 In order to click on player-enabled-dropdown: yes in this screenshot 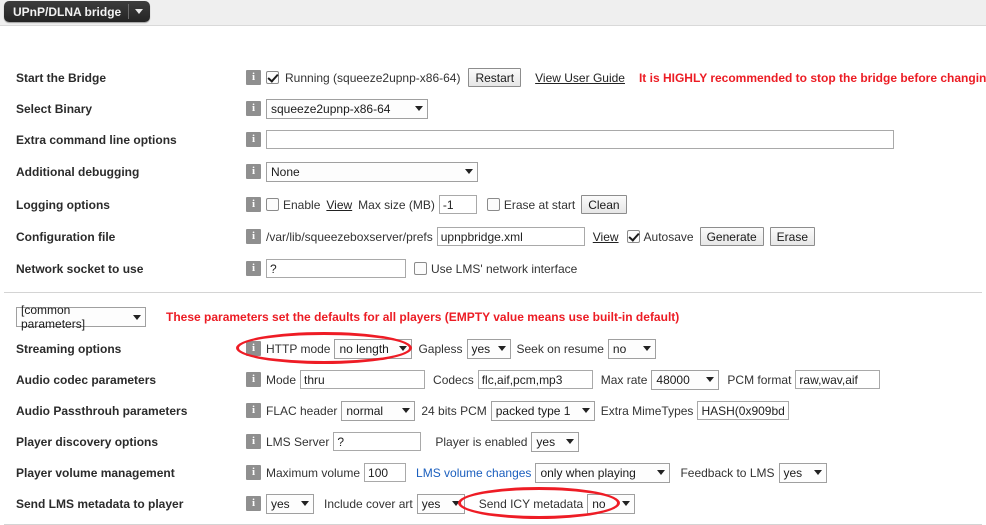, I will do `click(555, 441)`.